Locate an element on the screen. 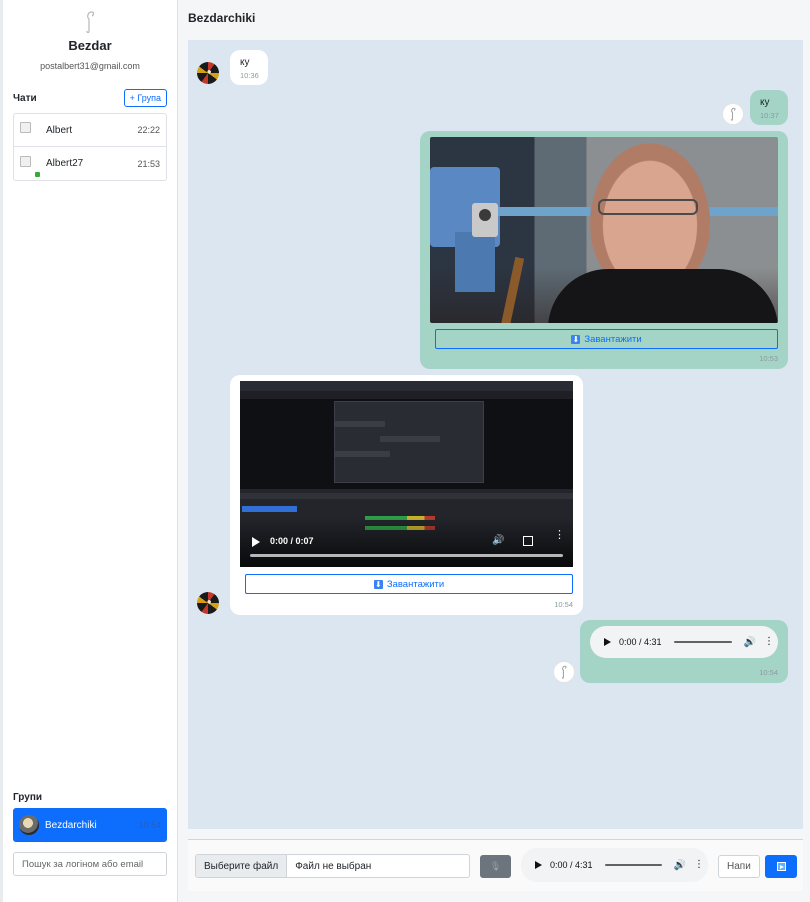  profile-name: Bezdar is located at coordinates (90, 45).